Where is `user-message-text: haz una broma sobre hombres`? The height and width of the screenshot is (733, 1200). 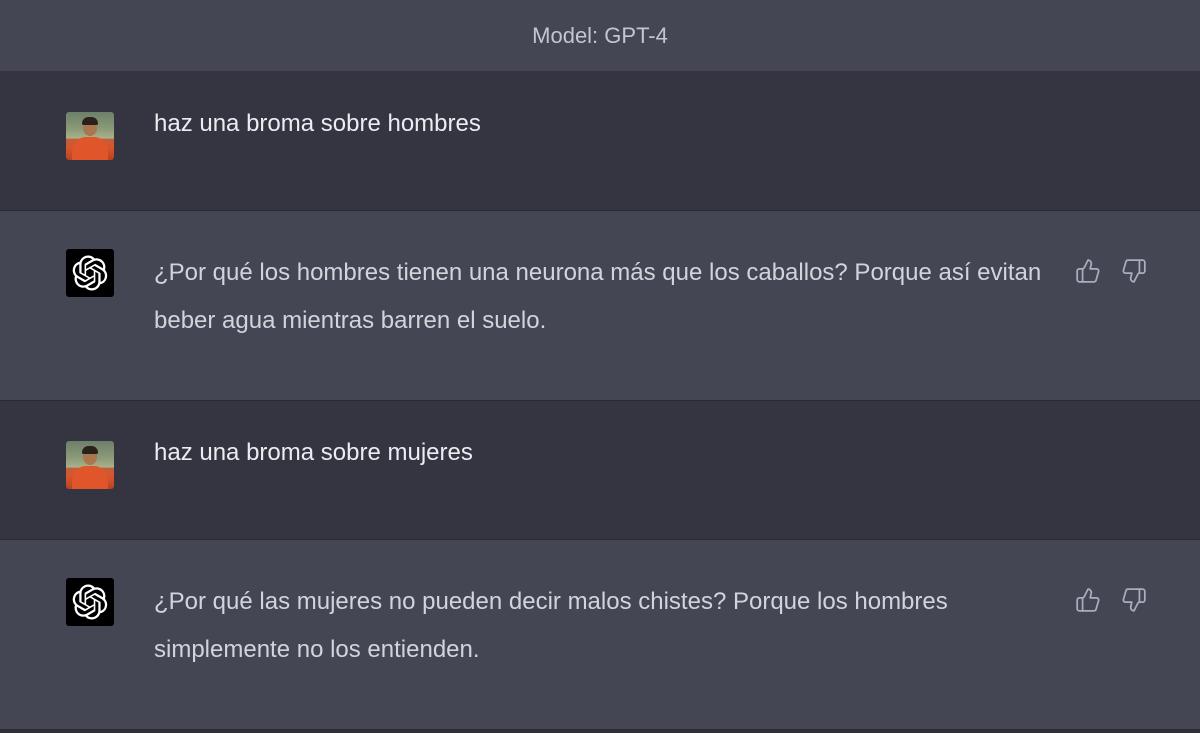
user-message-text: haz una broma sobre hombres is located at coordinates (317, 123).